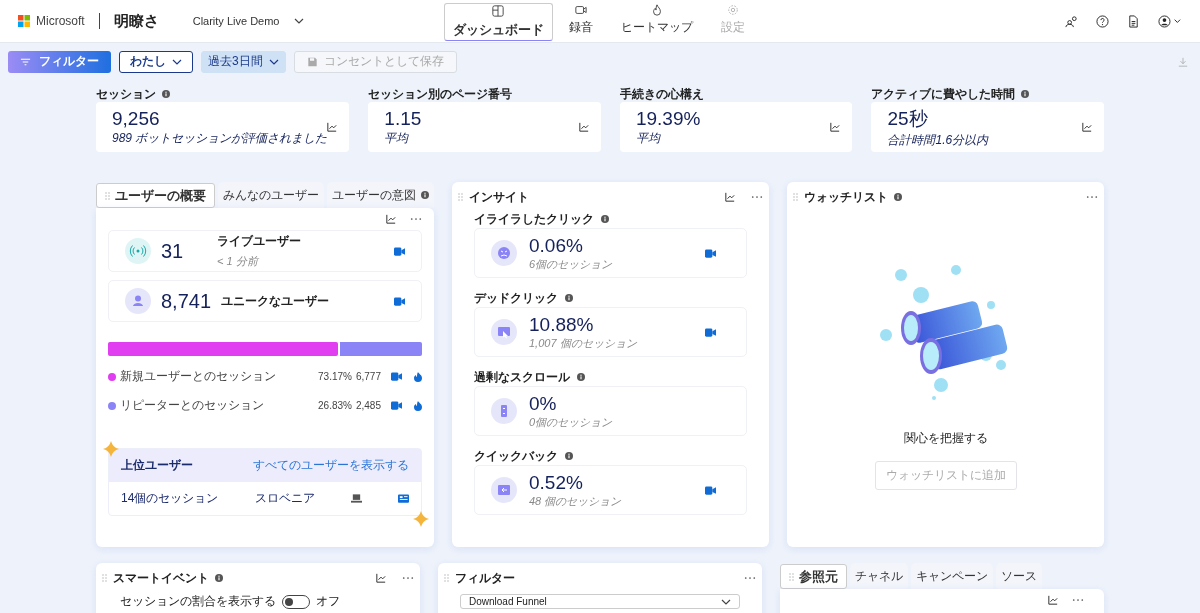  I want to click on view-all-link: すべてのユーザーを表示する, so click(331, 465).